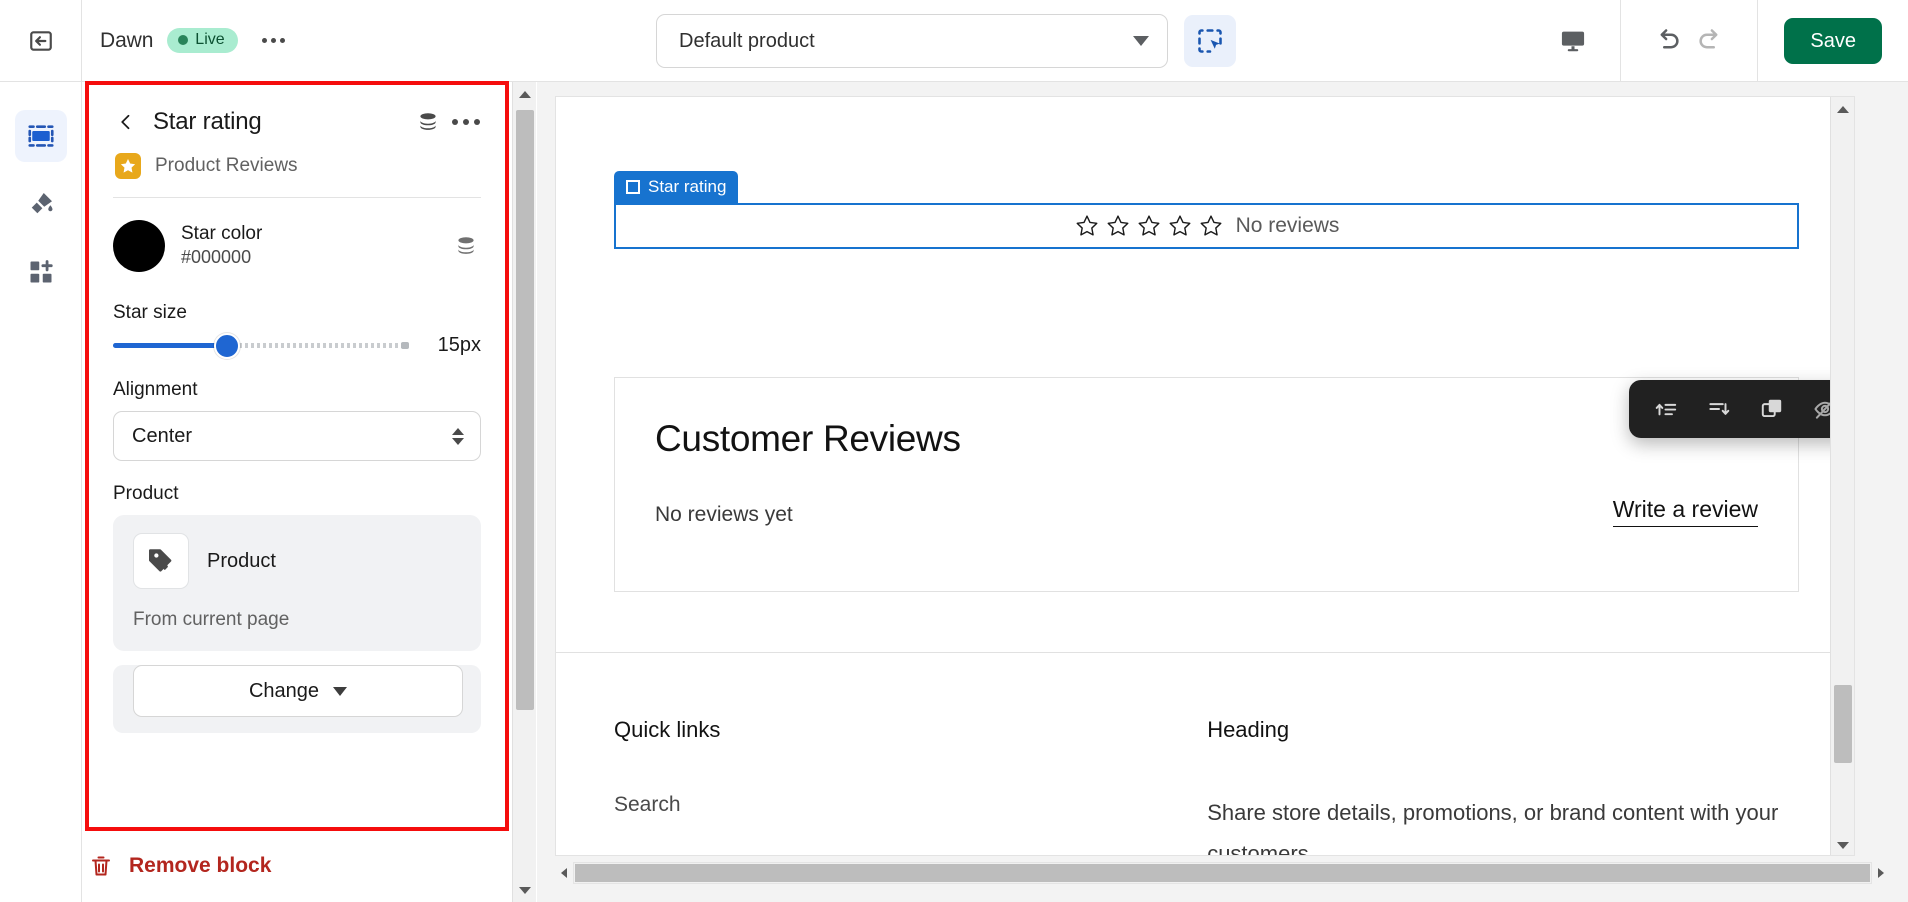 The width and height of the screenshot is (1908, 902). I want to click on preview-scroll-left-button, so click(564, 873).